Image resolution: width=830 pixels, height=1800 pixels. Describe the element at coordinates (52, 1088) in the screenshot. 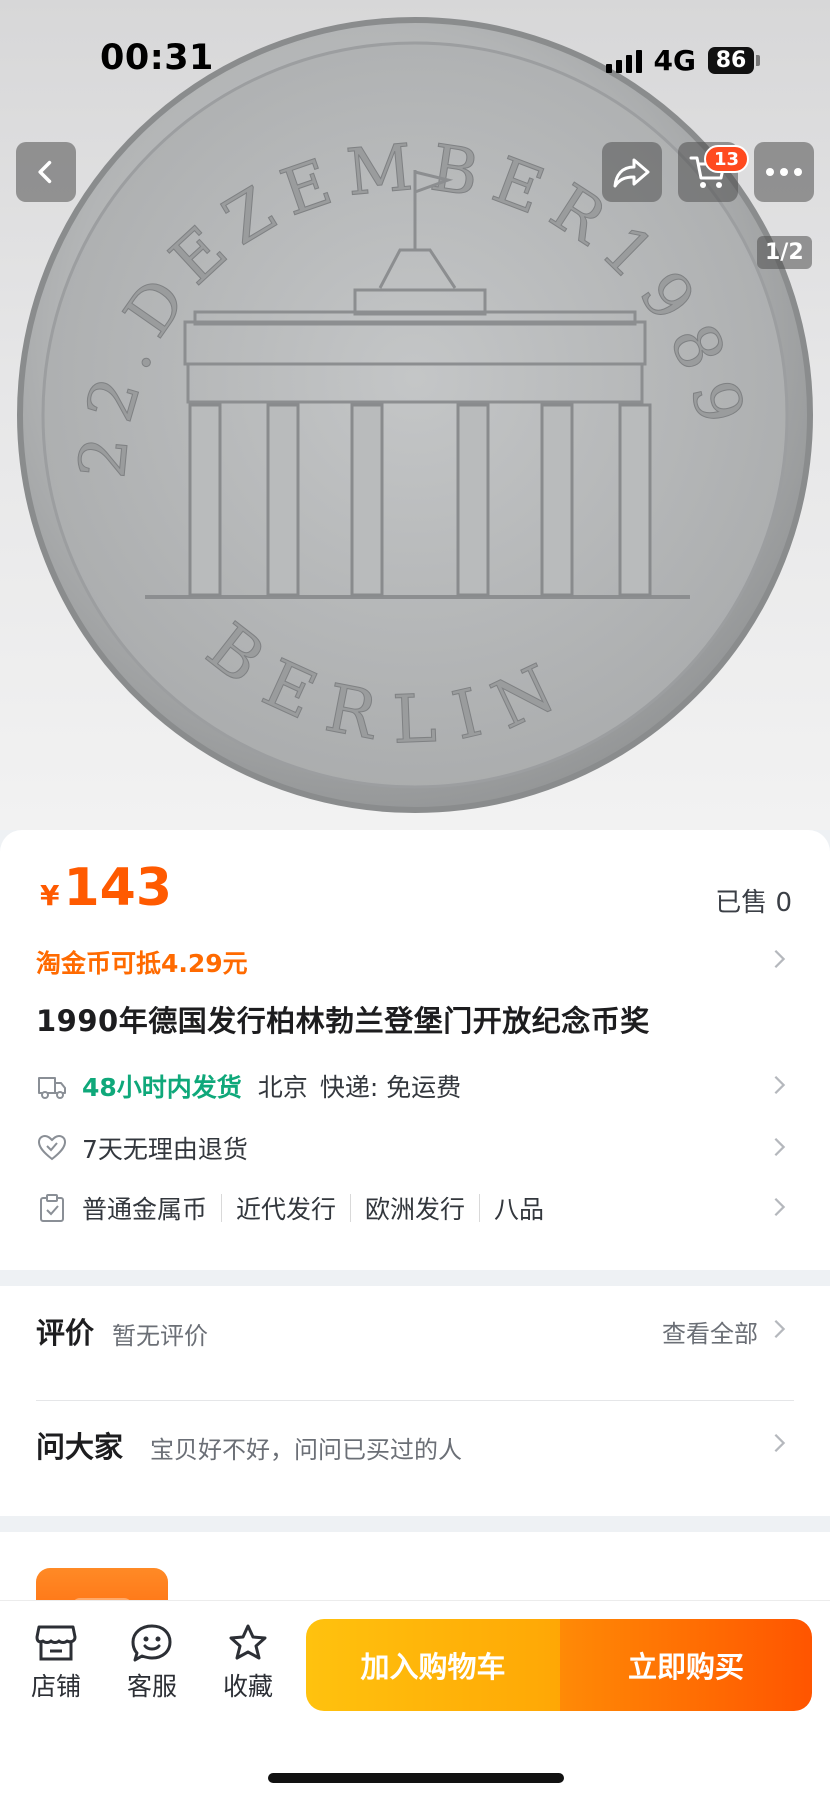

I see `truck-icon` at that location.